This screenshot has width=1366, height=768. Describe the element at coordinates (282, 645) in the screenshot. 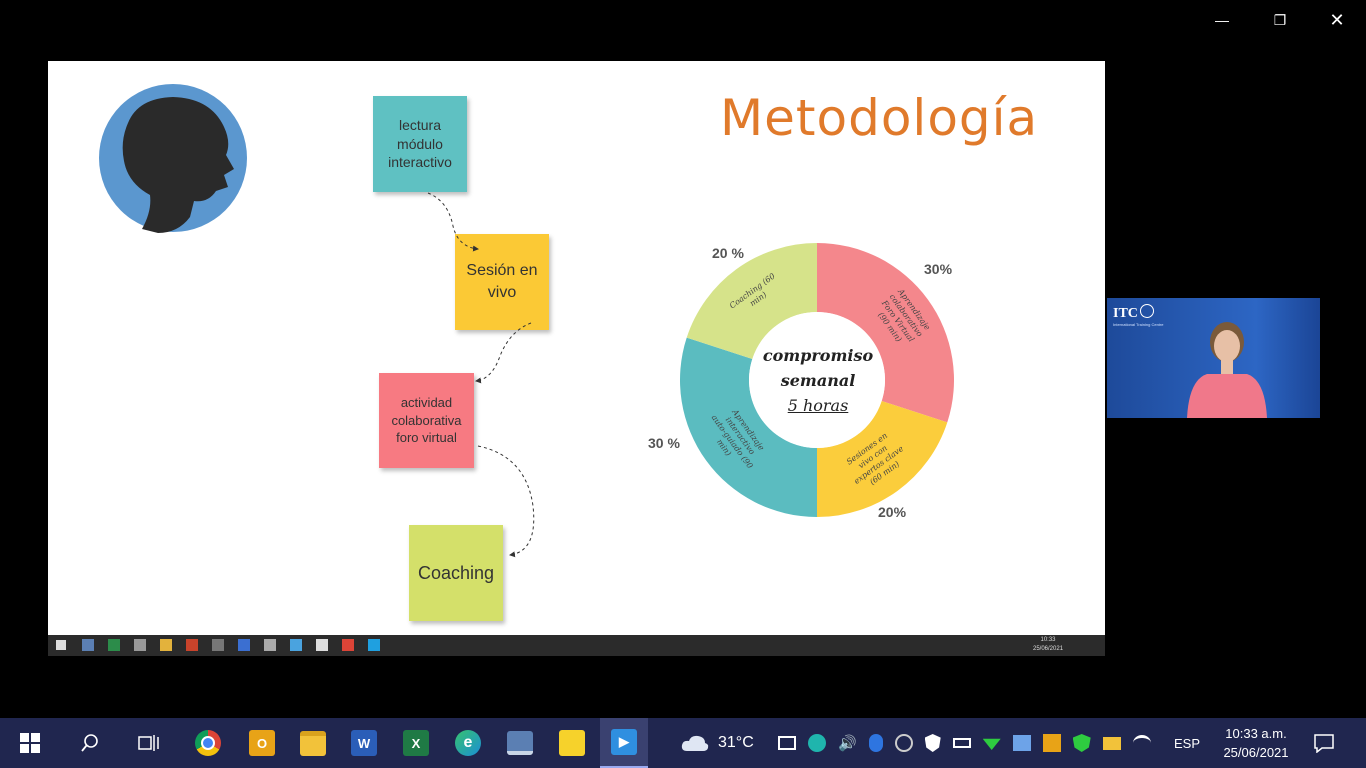

I see `inner-taskbar-apps` at that location.